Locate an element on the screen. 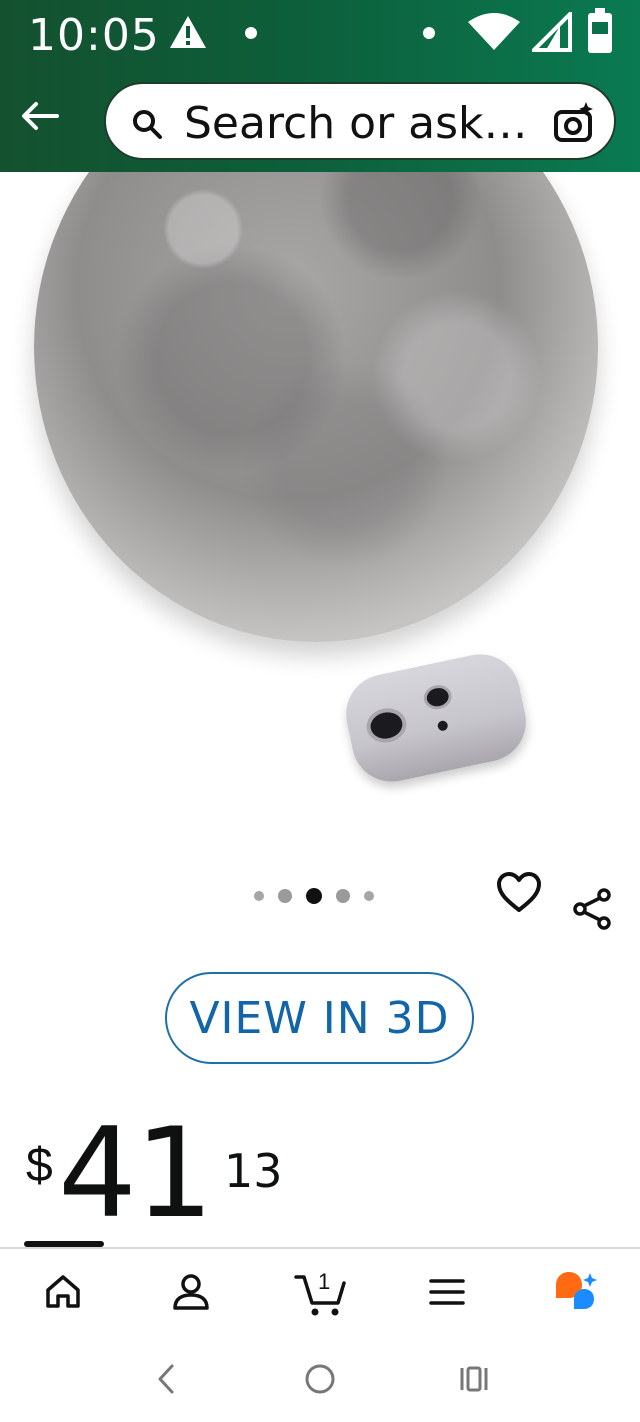 This screenshot has width=640, height=1422. nav-cart: 1 is located at coordinates (321, 1294).